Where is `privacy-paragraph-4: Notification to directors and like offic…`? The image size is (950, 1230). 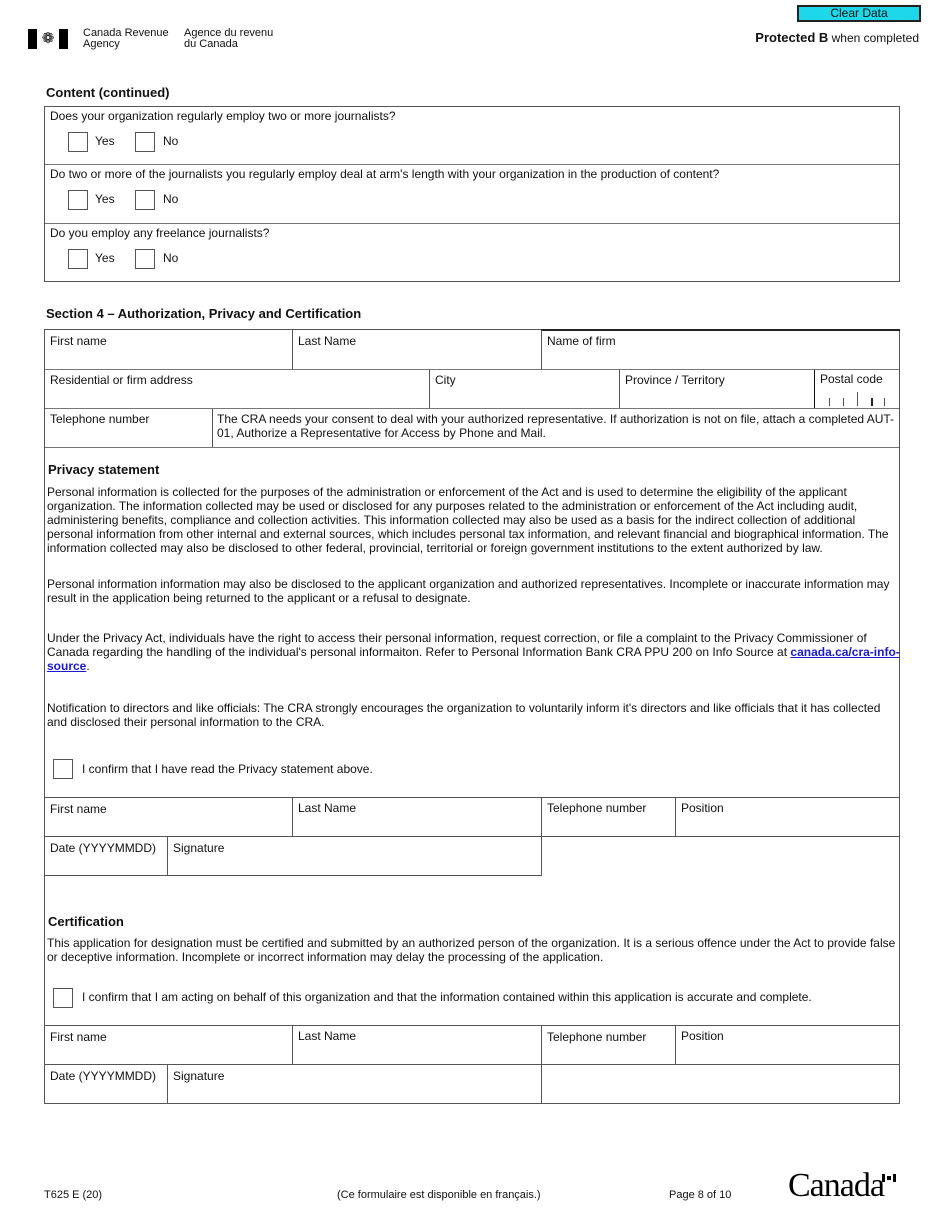 privacy-paragraph-4: Notification to directors and like offic… is located at coordinates (464, 715).